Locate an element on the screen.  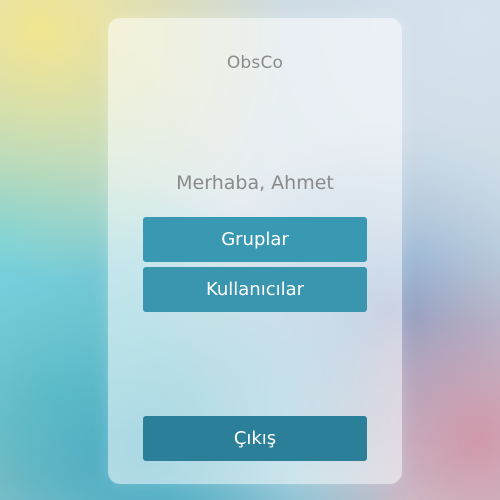
users-button: Kullanıcılar is located at coordinates (255, 289).